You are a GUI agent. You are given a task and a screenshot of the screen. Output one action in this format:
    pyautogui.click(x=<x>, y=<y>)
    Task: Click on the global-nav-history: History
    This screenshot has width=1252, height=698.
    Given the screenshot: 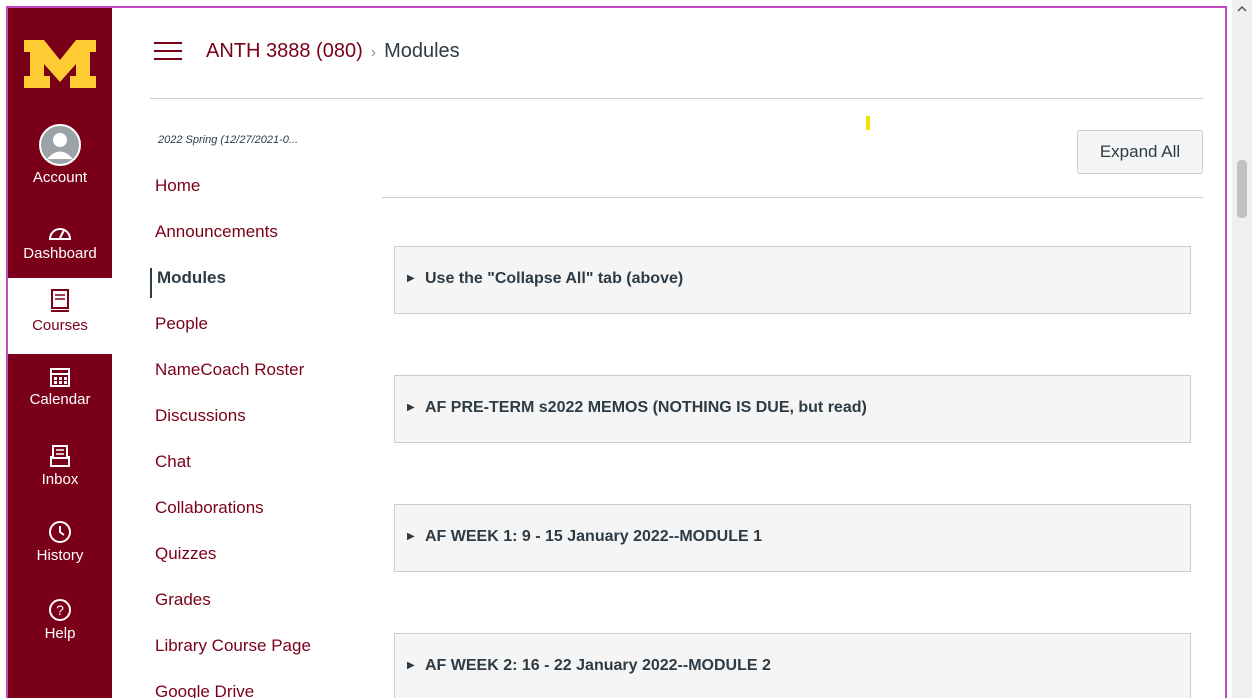 What is the action you would take?
    pyautogui.click(x=60, y=542)
    